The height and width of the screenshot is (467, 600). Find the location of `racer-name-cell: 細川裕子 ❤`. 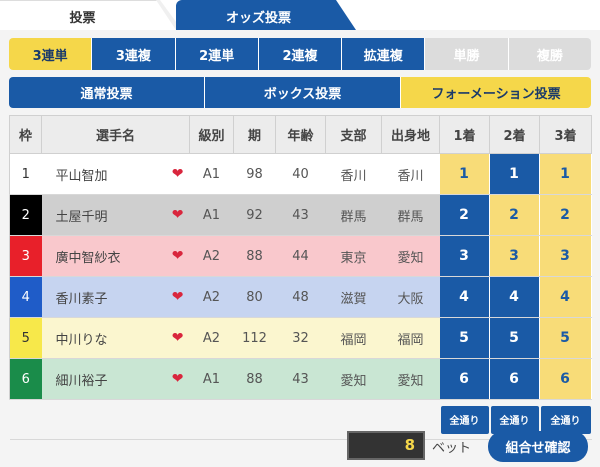

racer-name-cell: 細川裕子 ❤ is located at coordinates (115, 379).